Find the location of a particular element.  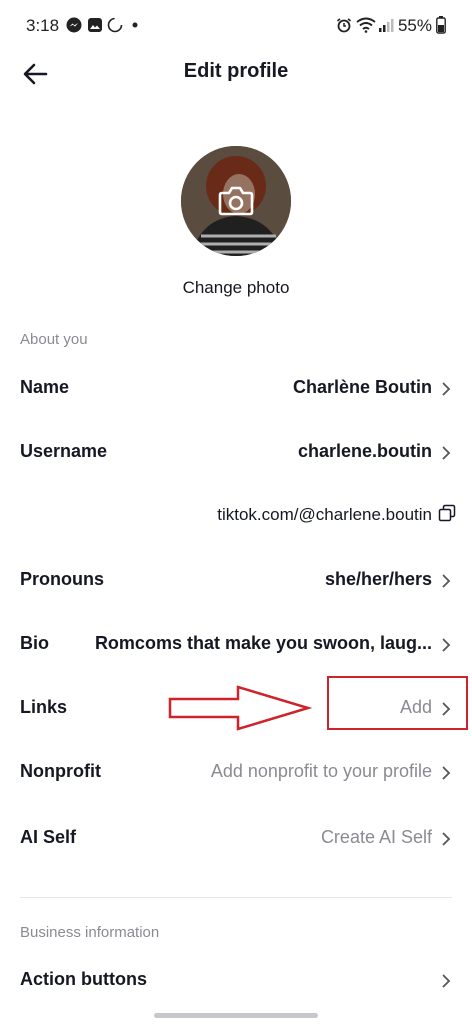

row-label: Username is located at coordinates (64, 451).